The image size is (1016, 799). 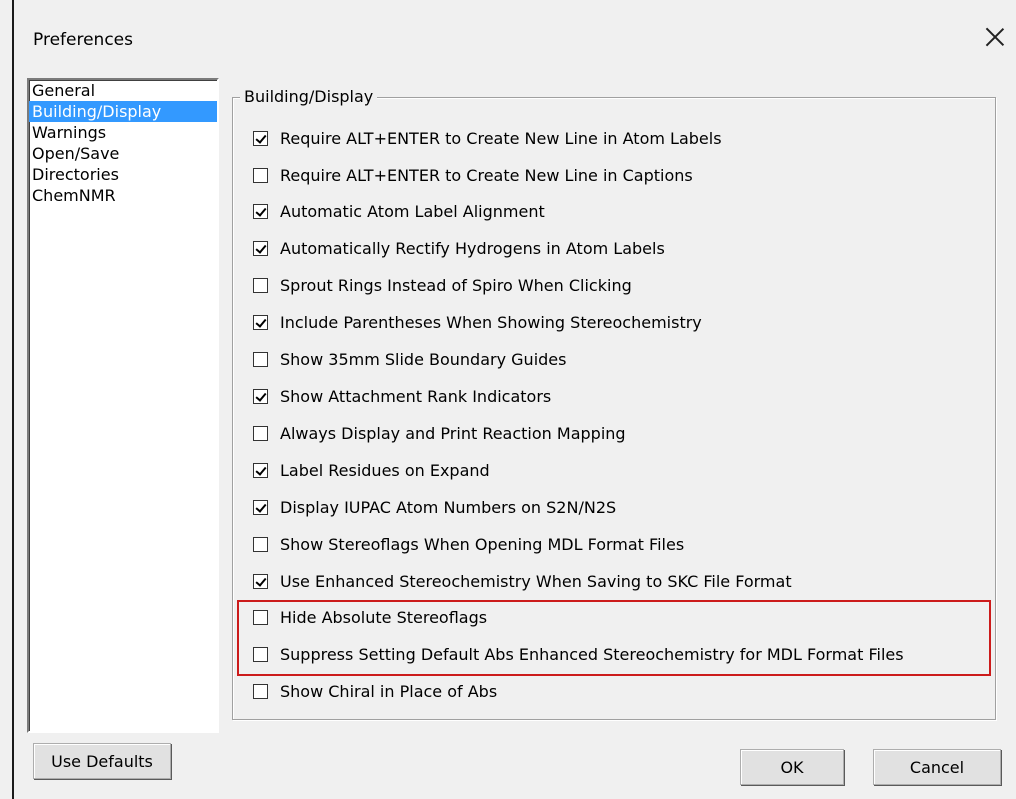 I want to click on option-attachment-rank-indicators: Show Attachment Rank Indicators, so click(x=402, y=396).